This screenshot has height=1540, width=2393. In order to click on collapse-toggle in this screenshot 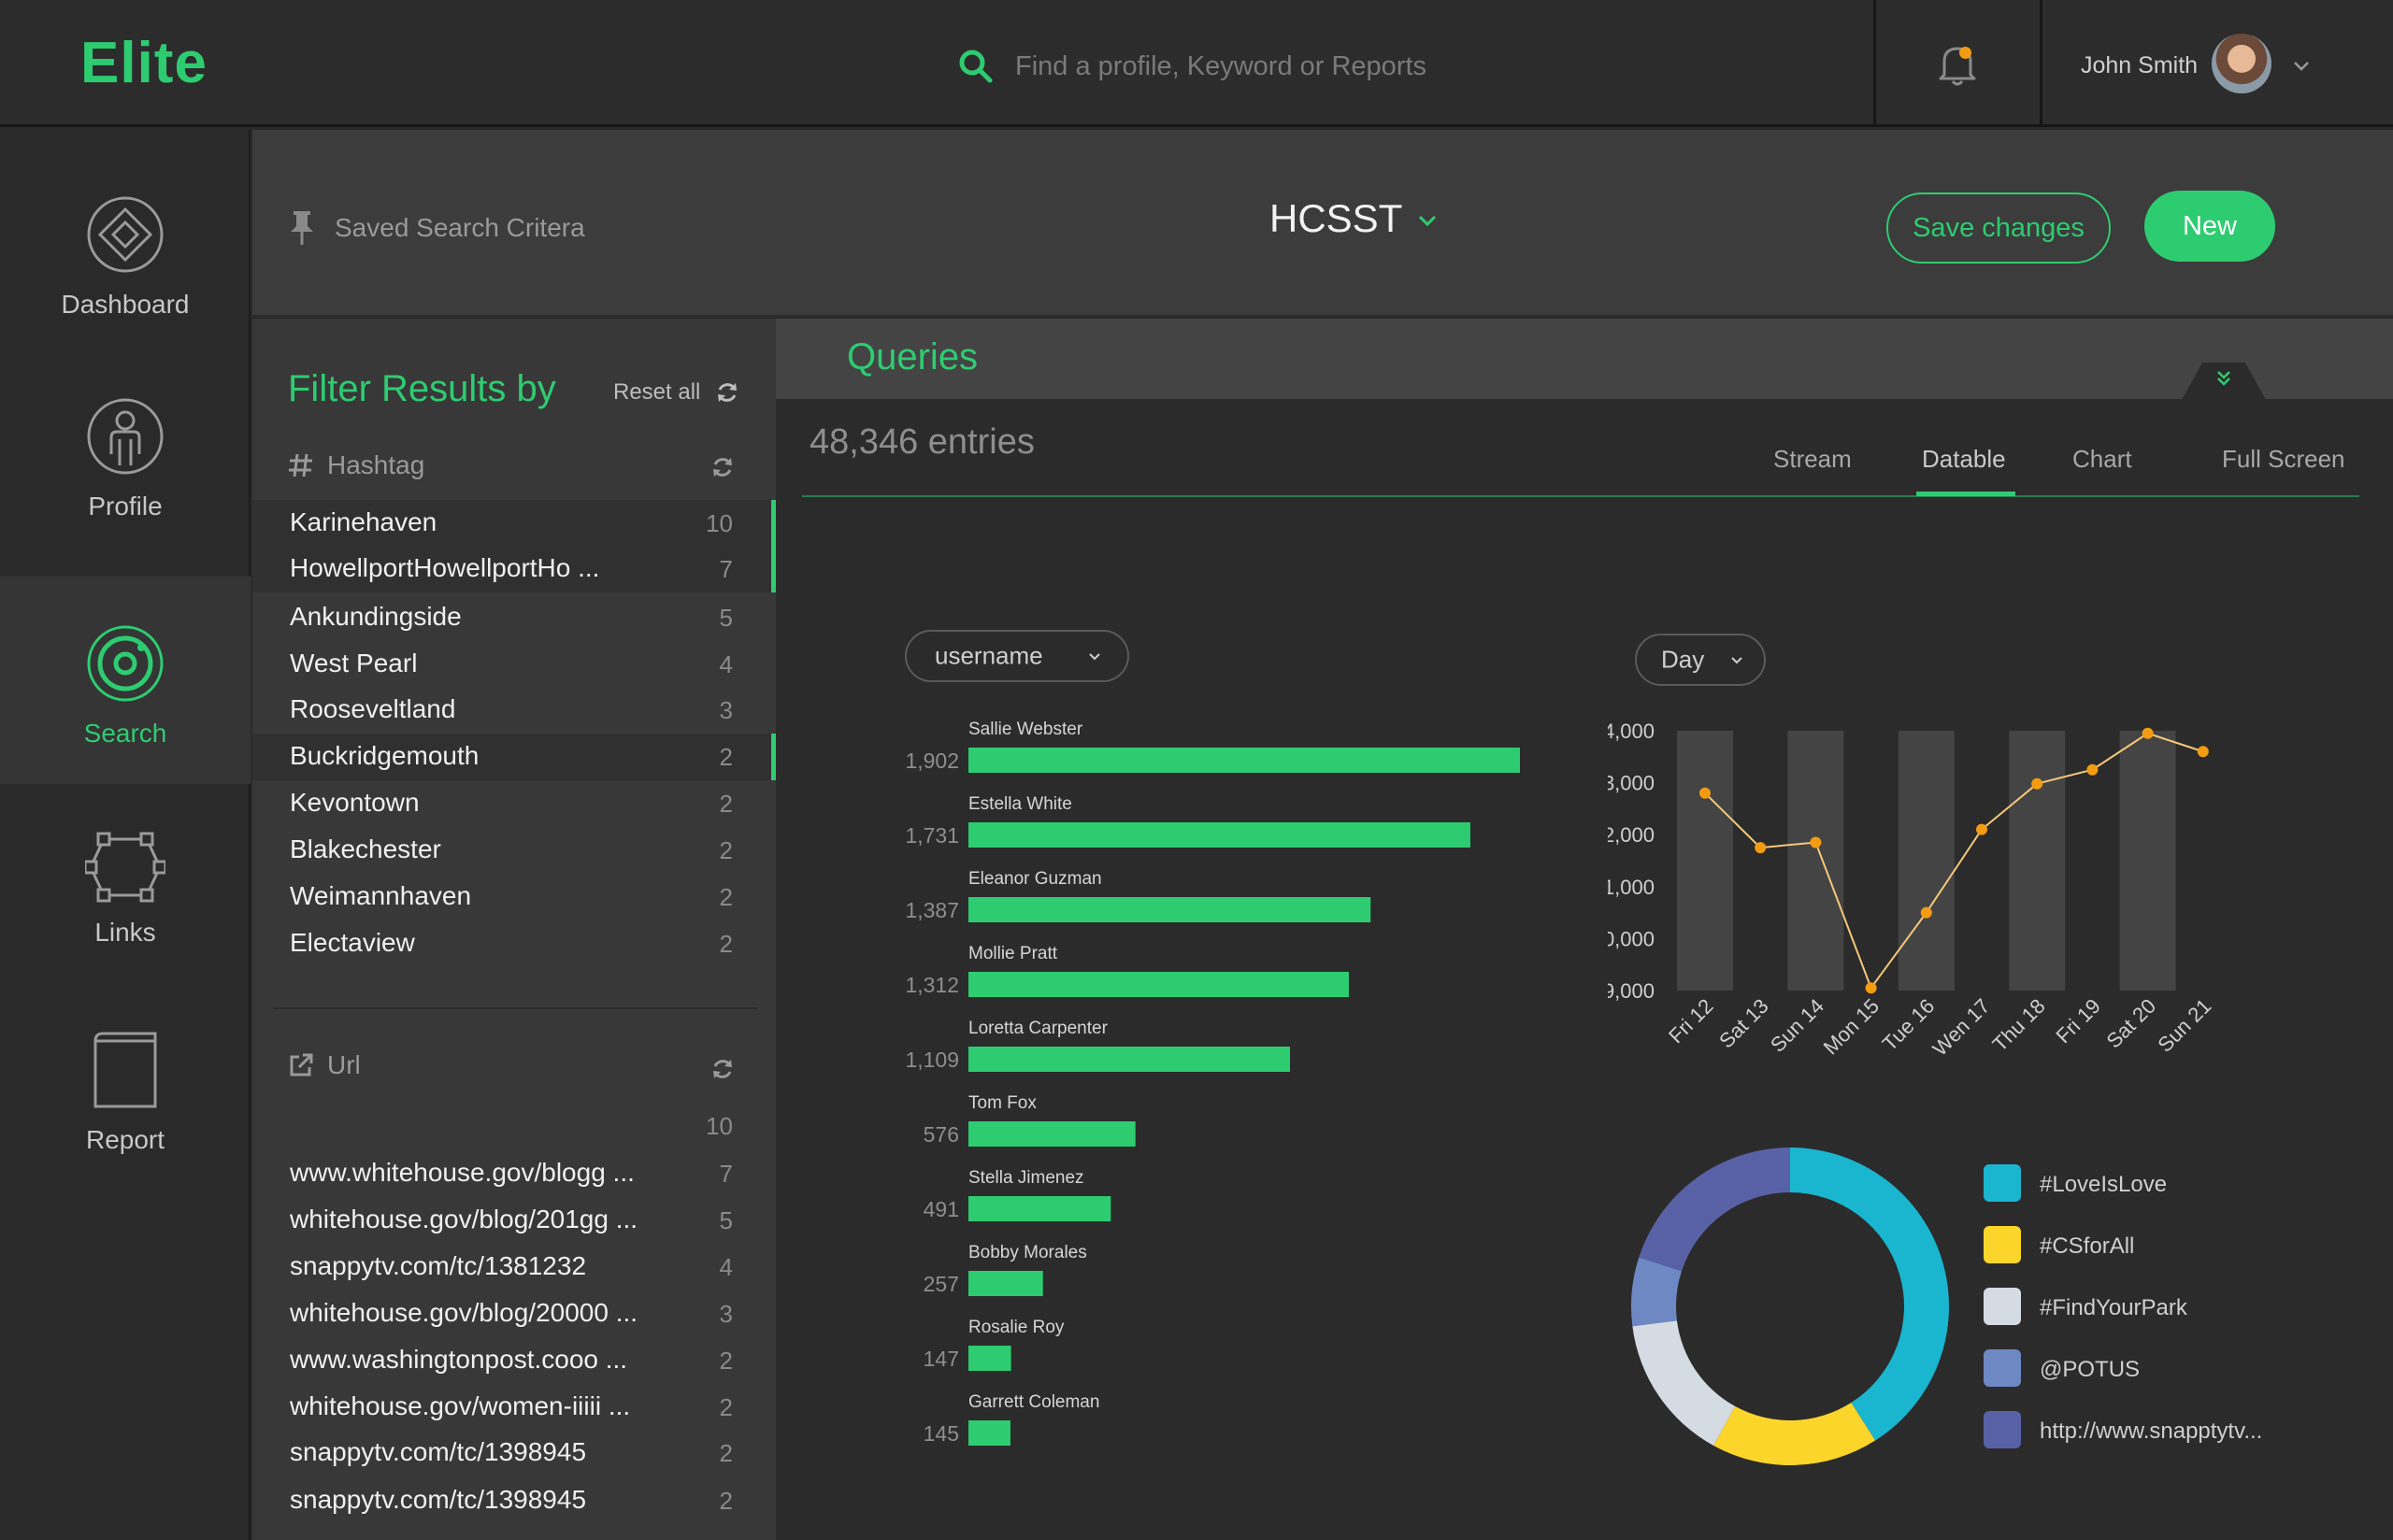, I will do `click(2224, 379)`.